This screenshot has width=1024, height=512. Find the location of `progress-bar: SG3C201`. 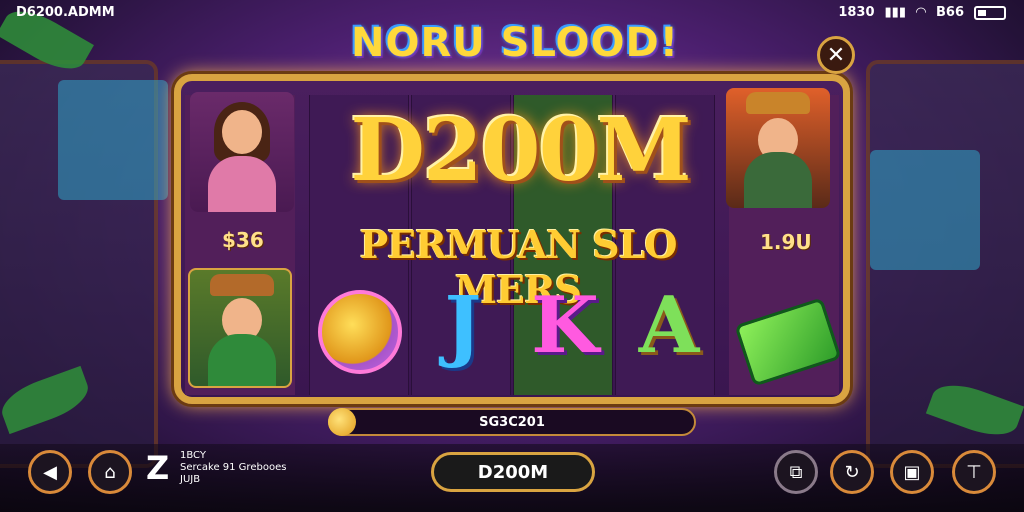

progress-bar: SG3C201 is located at coordinates (512, 422).